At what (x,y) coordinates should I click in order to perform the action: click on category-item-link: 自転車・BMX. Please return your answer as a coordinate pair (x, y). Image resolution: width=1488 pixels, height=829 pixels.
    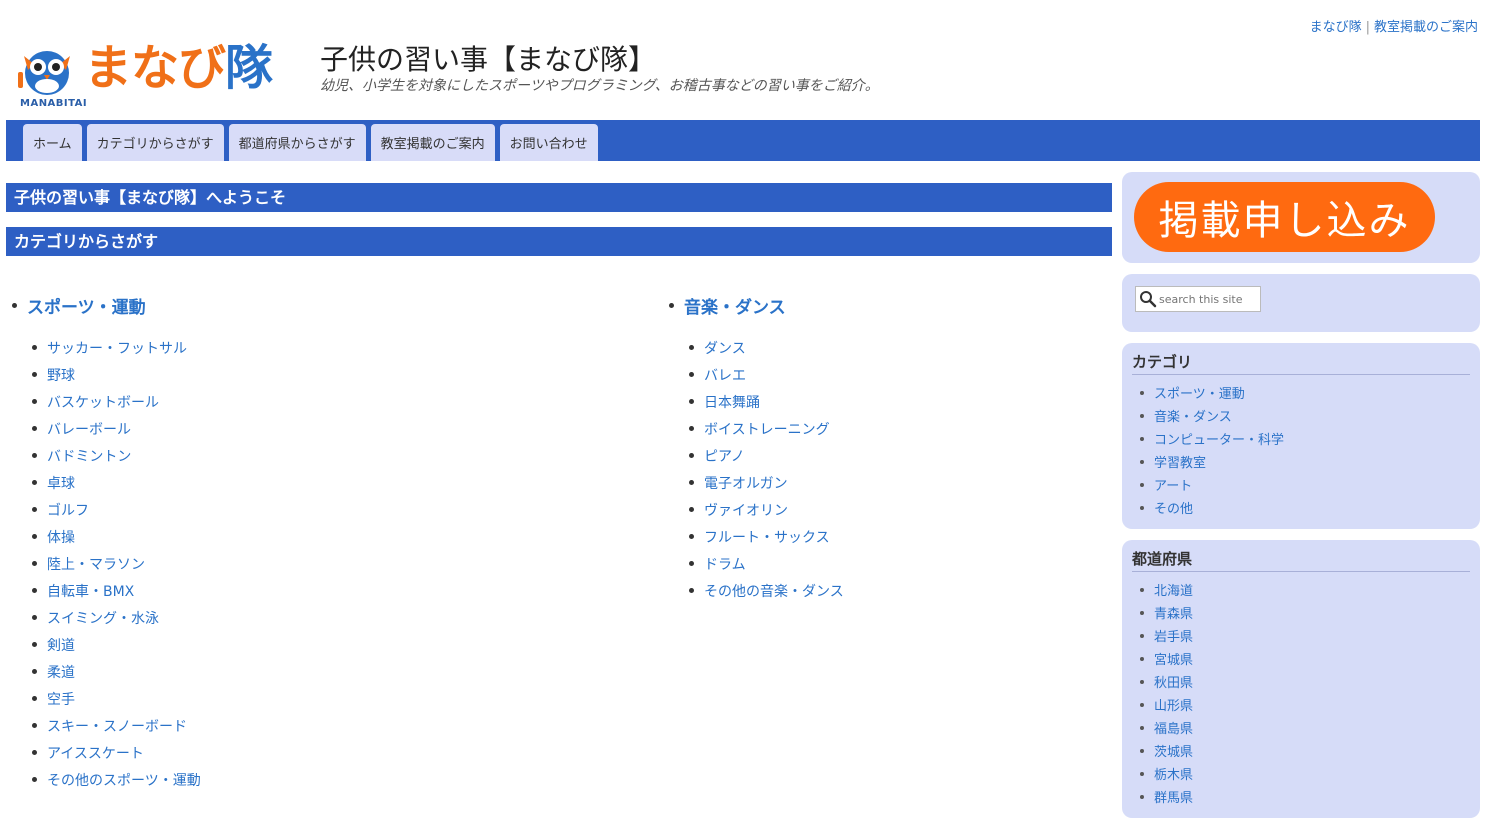
    Looking at the image, I should click on (90, 591).